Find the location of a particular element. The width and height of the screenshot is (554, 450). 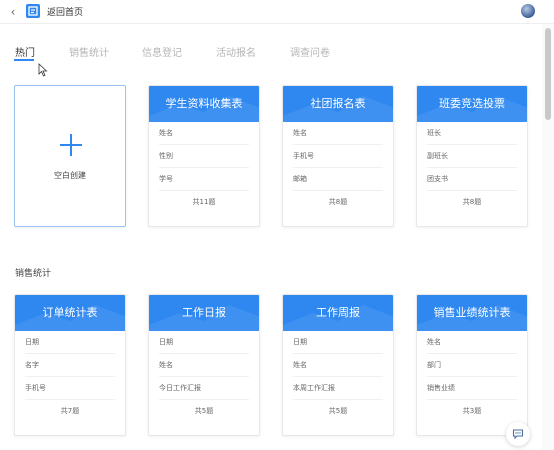

card-field: 销售业绩 is located at coordinates (472, 388).